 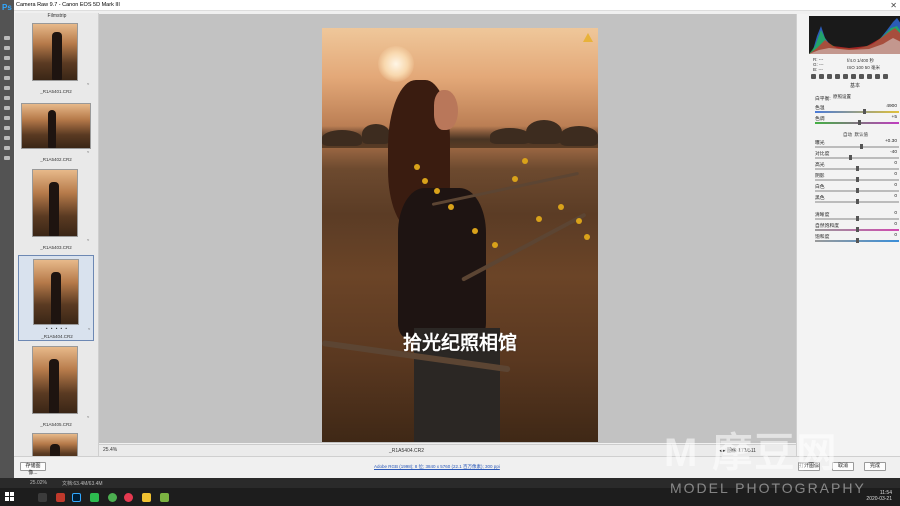 I want to click on slider-value: -40, so click(x=890, y=152).